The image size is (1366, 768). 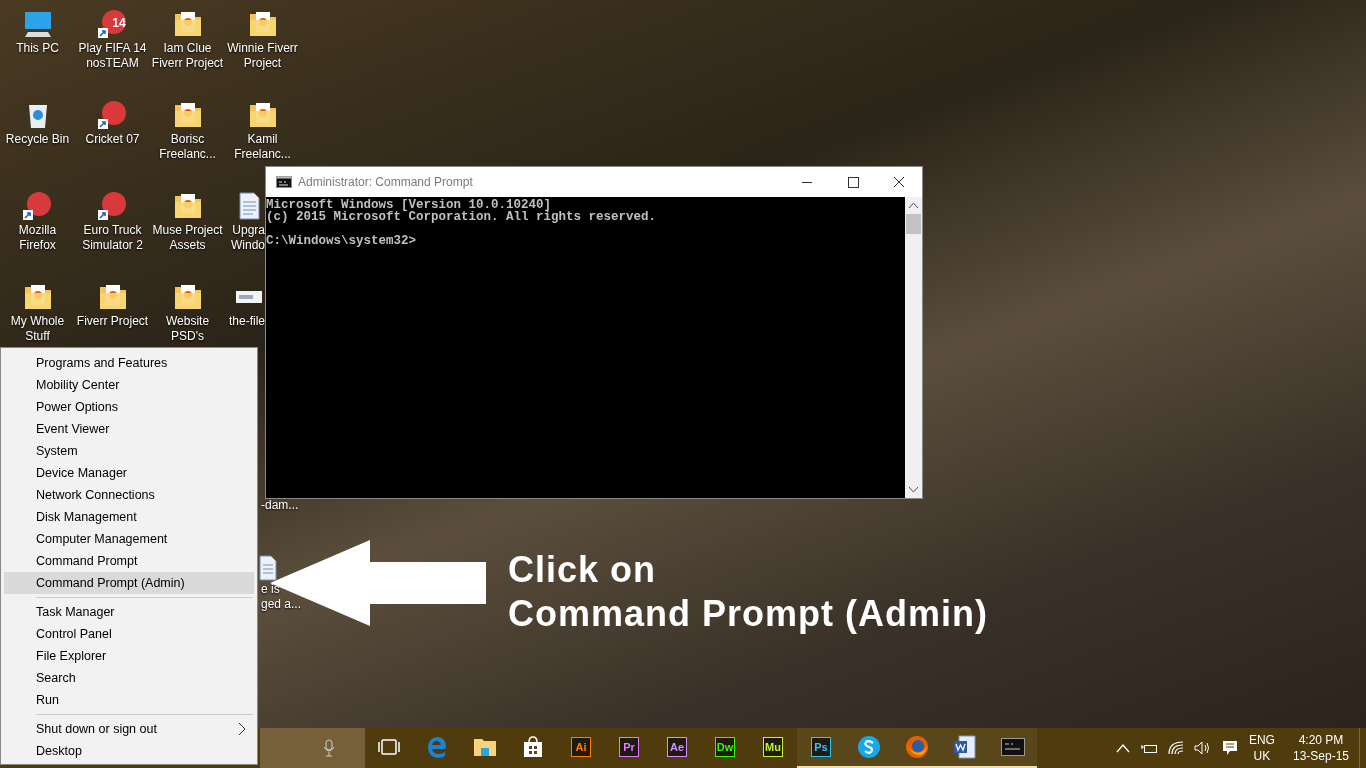 What do you see at coordinates (129, 451) in the screenshot?
I see `menu-item: System` at bounding box center [129, 451].